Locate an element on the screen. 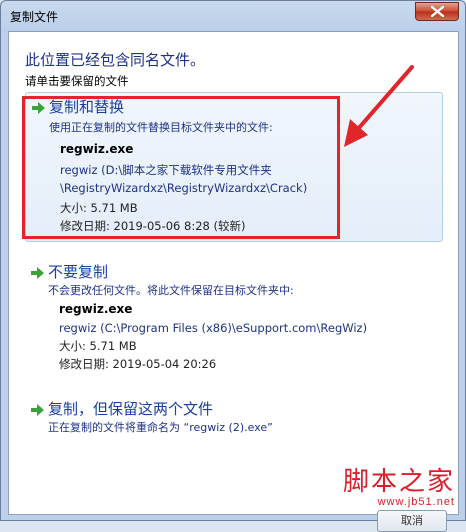  close-button is located at coordinates (437, 11).